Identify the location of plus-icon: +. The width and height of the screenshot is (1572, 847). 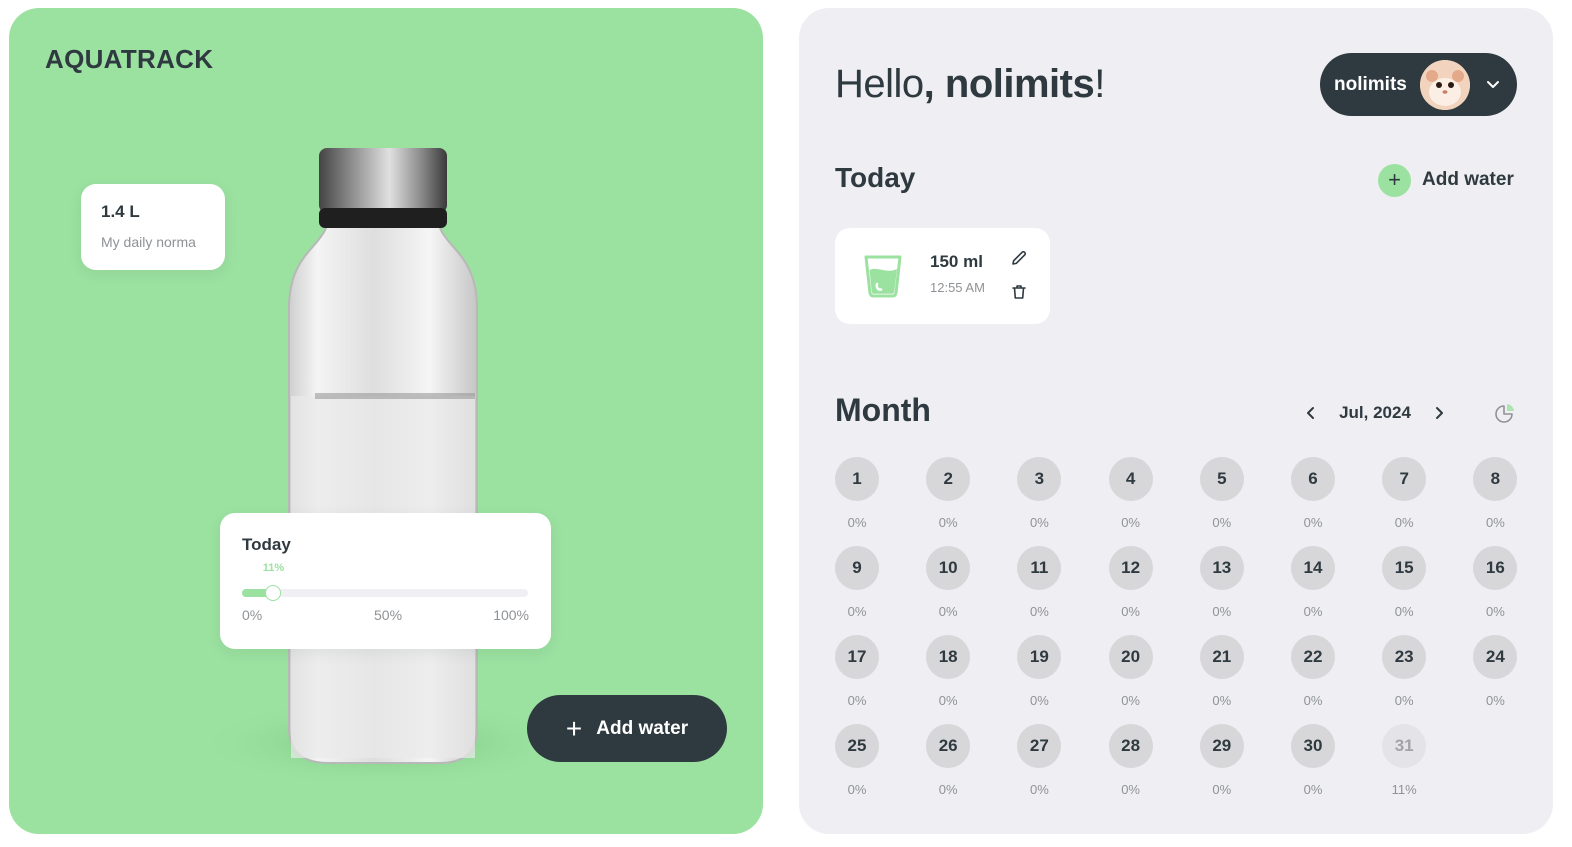
(574, 728).